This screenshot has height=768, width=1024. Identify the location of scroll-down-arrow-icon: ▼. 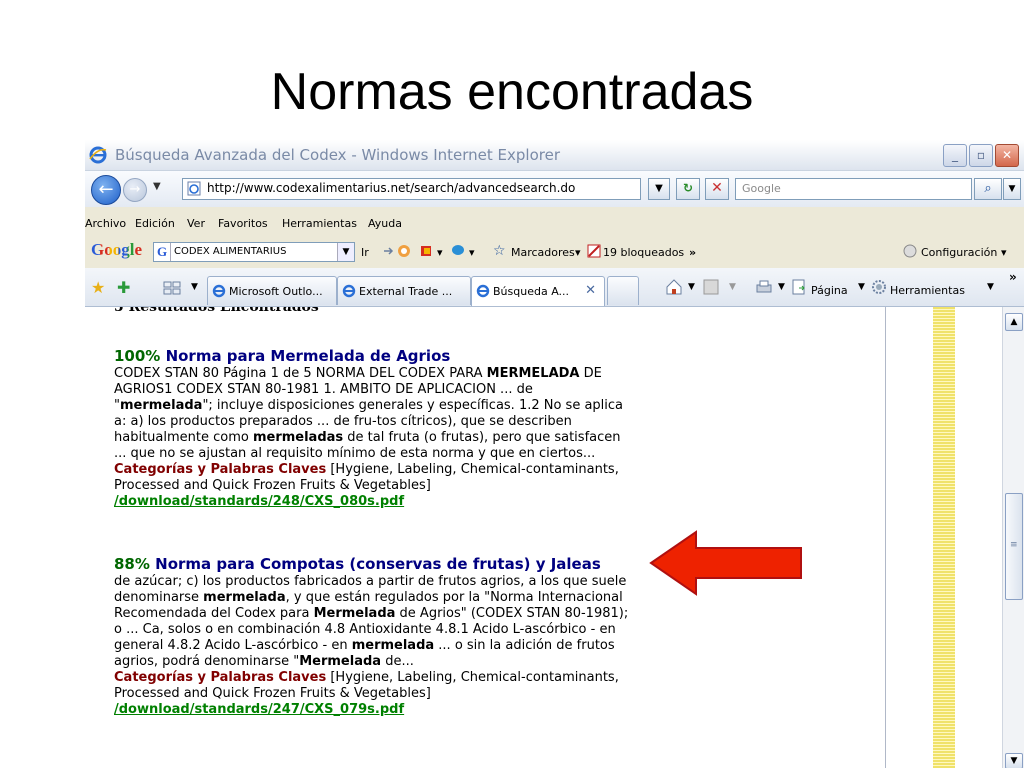
(1014, 760).